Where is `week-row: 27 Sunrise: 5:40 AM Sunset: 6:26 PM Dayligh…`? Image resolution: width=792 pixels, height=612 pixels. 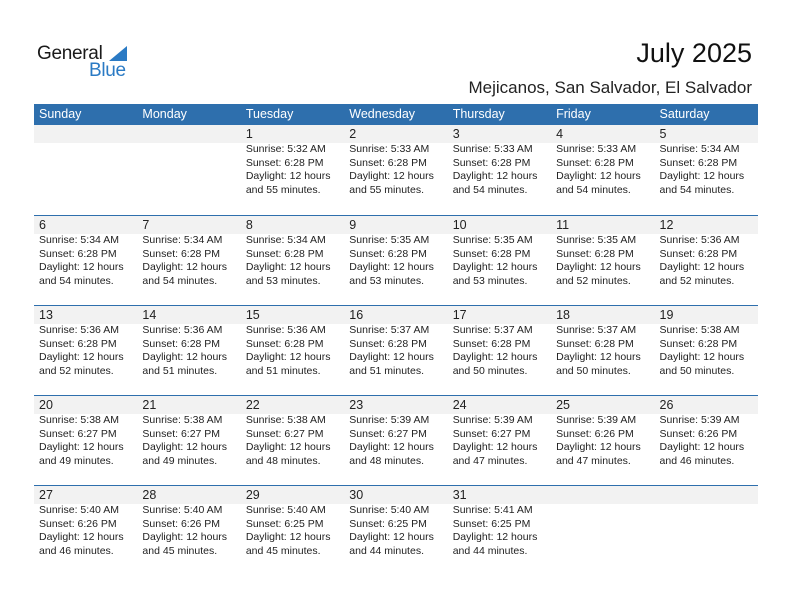 week-row: 27 Sunrise: 5:40 AM Sunset: 6:26 PM Dayligh… is located at coordinates (396, 530).